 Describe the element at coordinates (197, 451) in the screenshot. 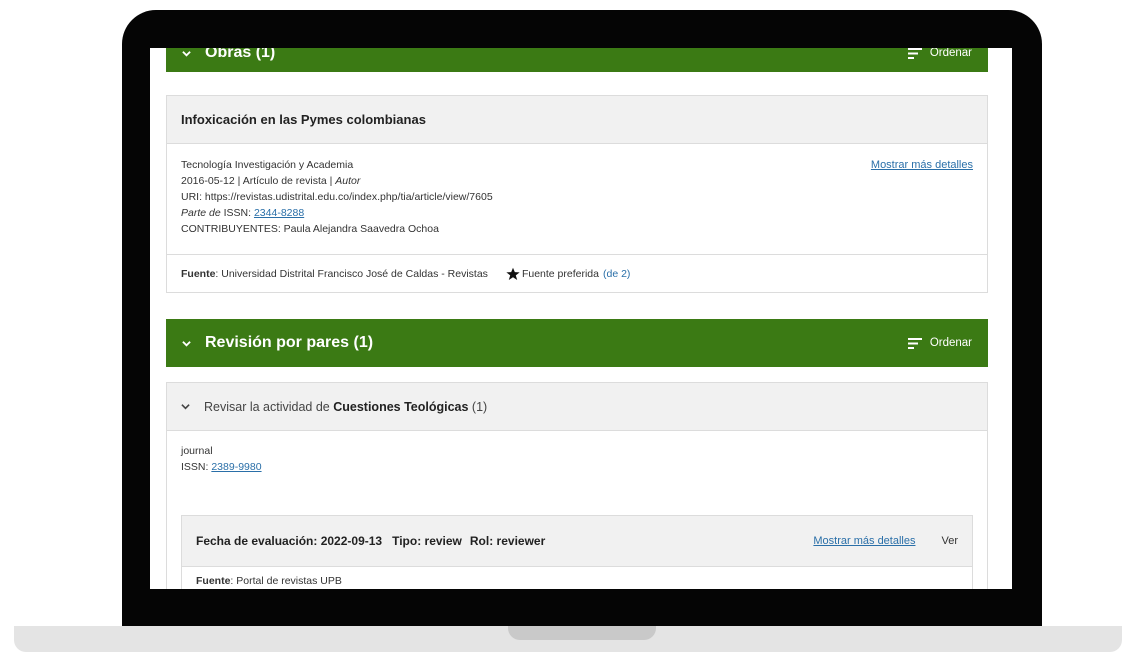

I see `review-group-type: journal` at that location.